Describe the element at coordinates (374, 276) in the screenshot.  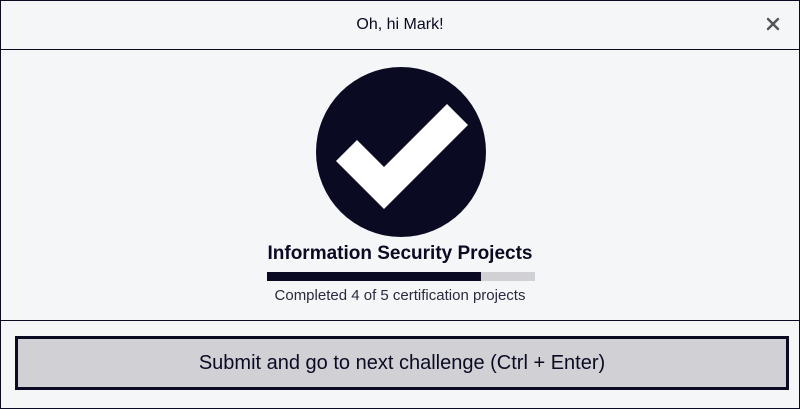
I see `progress-fill` at that location.